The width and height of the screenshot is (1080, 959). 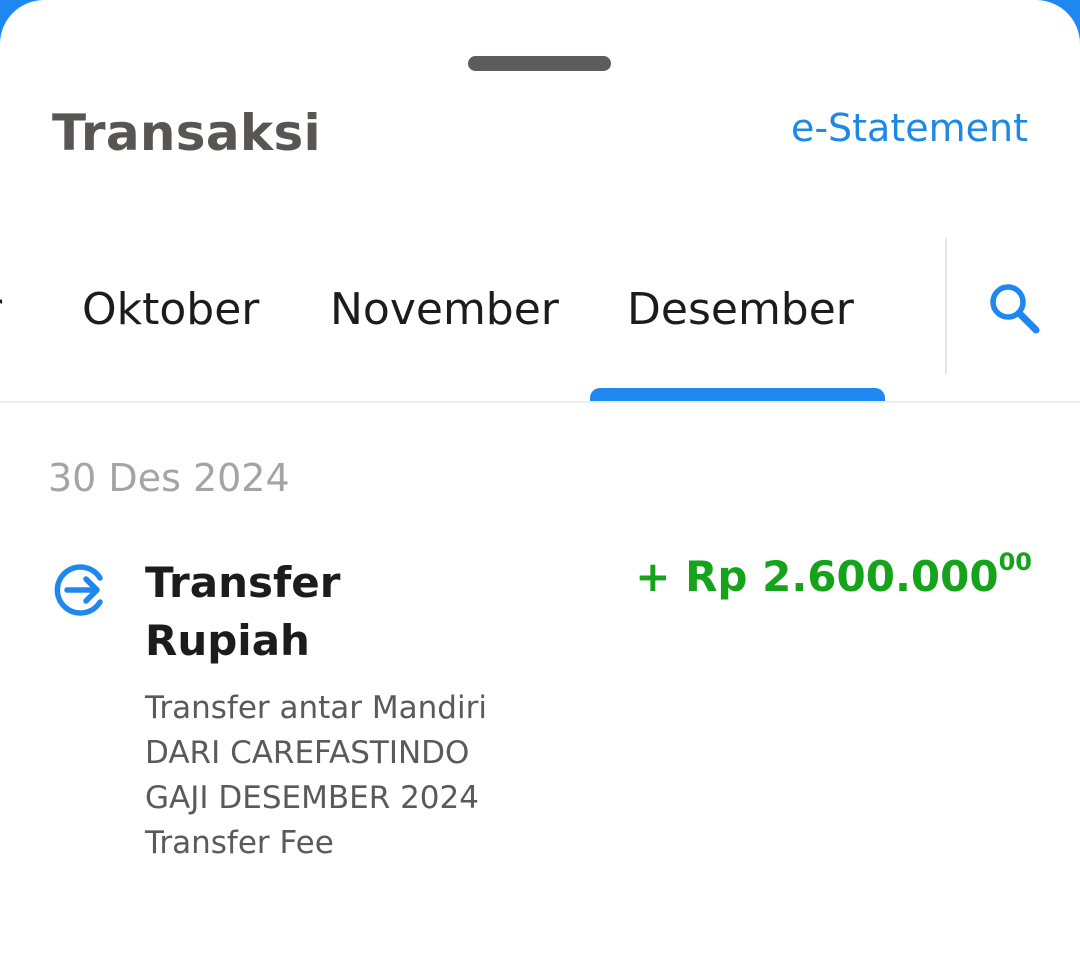 I want to click on description-line: Transfer Fee, so click(x=239, y=843).